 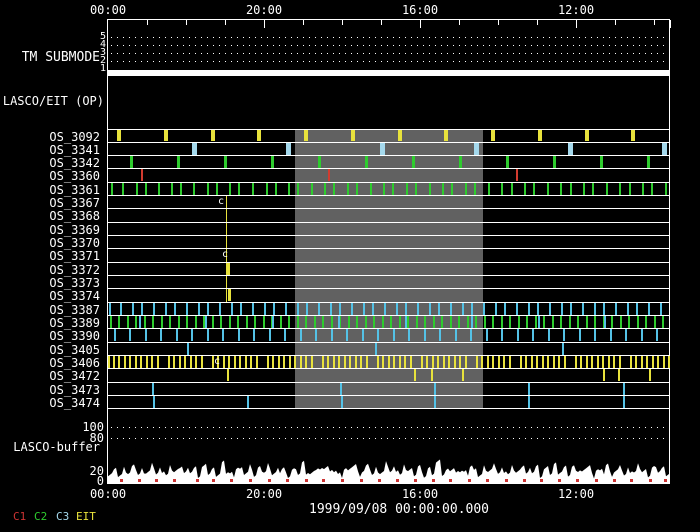 What do you see at coordinates (74, 216) in the screenshot?
I see `row-label: OS_3368` at bounding box center [74, 216].